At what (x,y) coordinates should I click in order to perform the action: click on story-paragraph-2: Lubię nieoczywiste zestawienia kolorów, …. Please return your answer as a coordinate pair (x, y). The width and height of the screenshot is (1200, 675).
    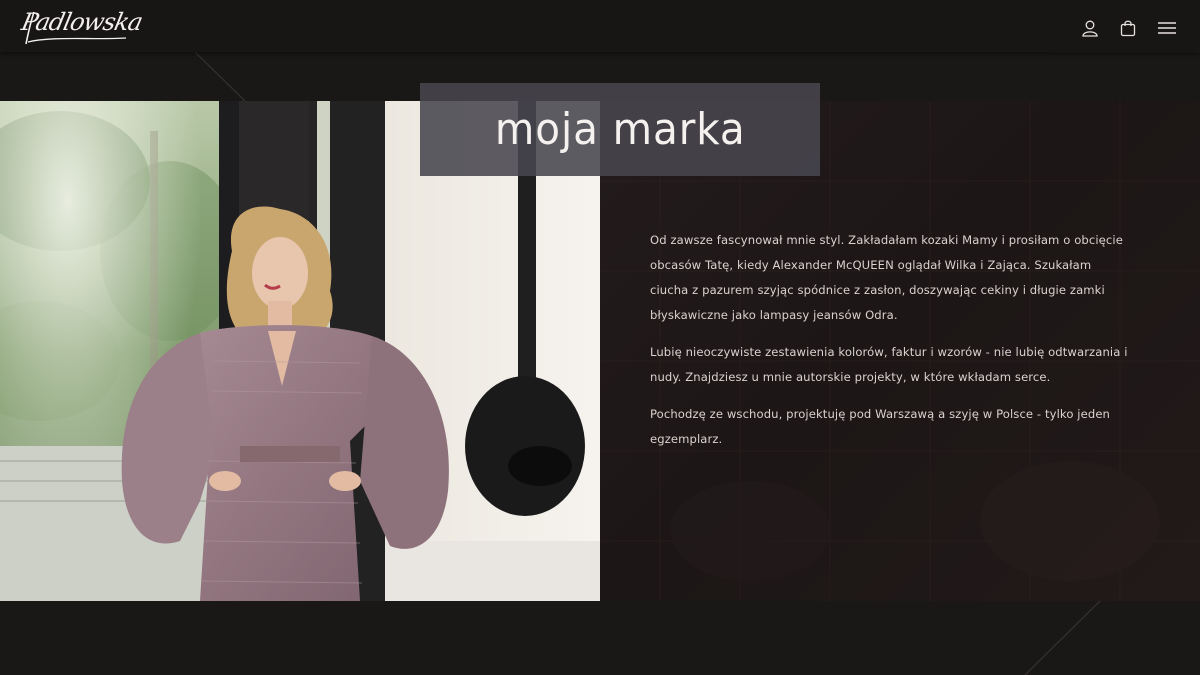
    Looking at the image, I should click on (889, 364).